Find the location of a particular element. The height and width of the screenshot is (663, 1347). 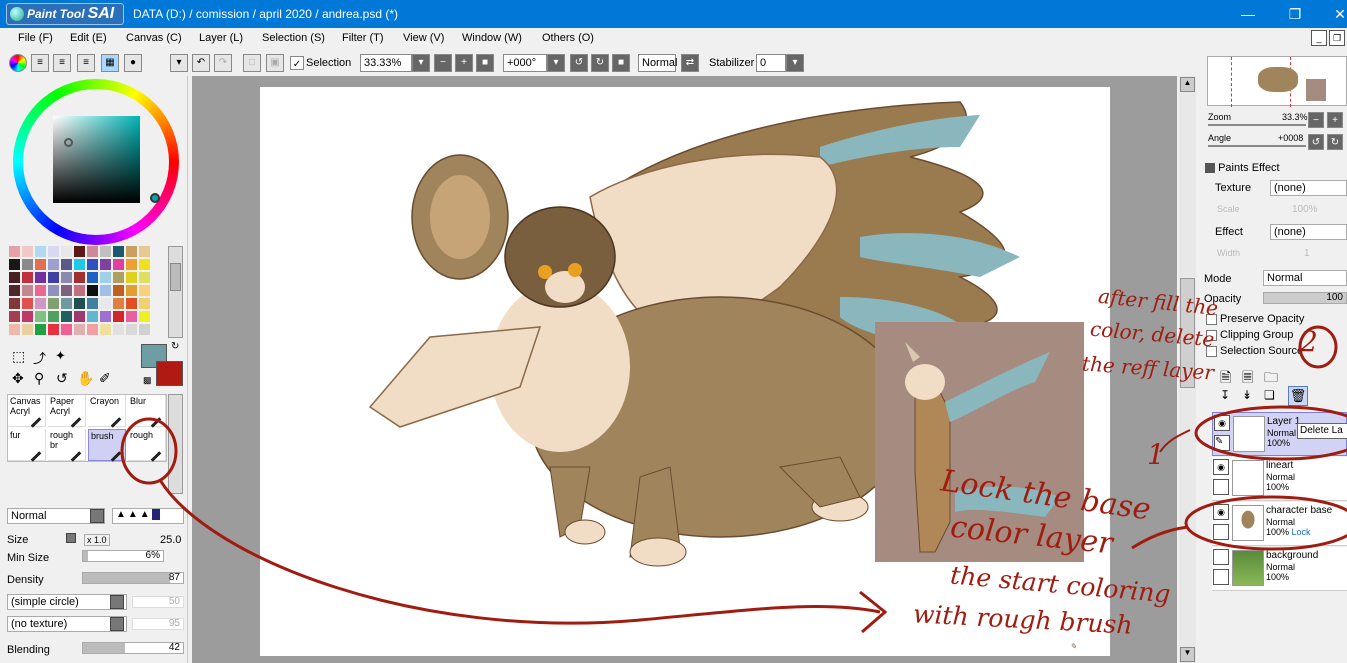

scratchpad-icon: ● is located at coordinates (133, 63).